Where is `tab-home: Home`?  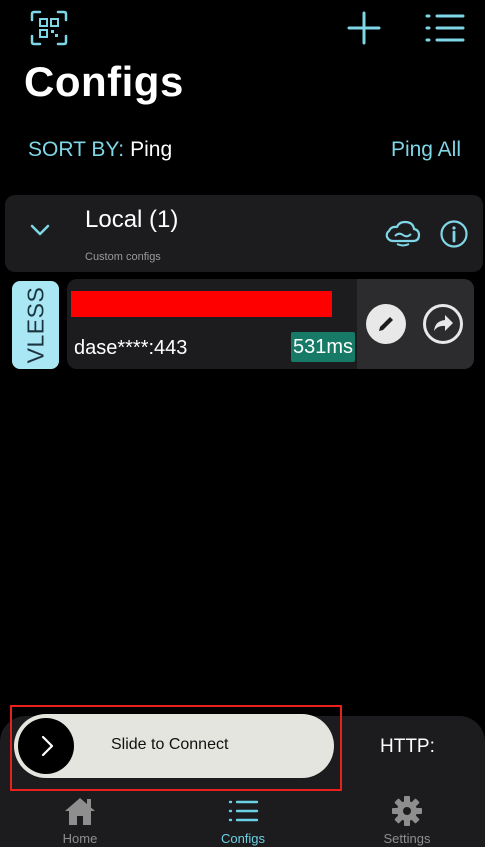 tab-home: Home is located at coordinates (80, 821).